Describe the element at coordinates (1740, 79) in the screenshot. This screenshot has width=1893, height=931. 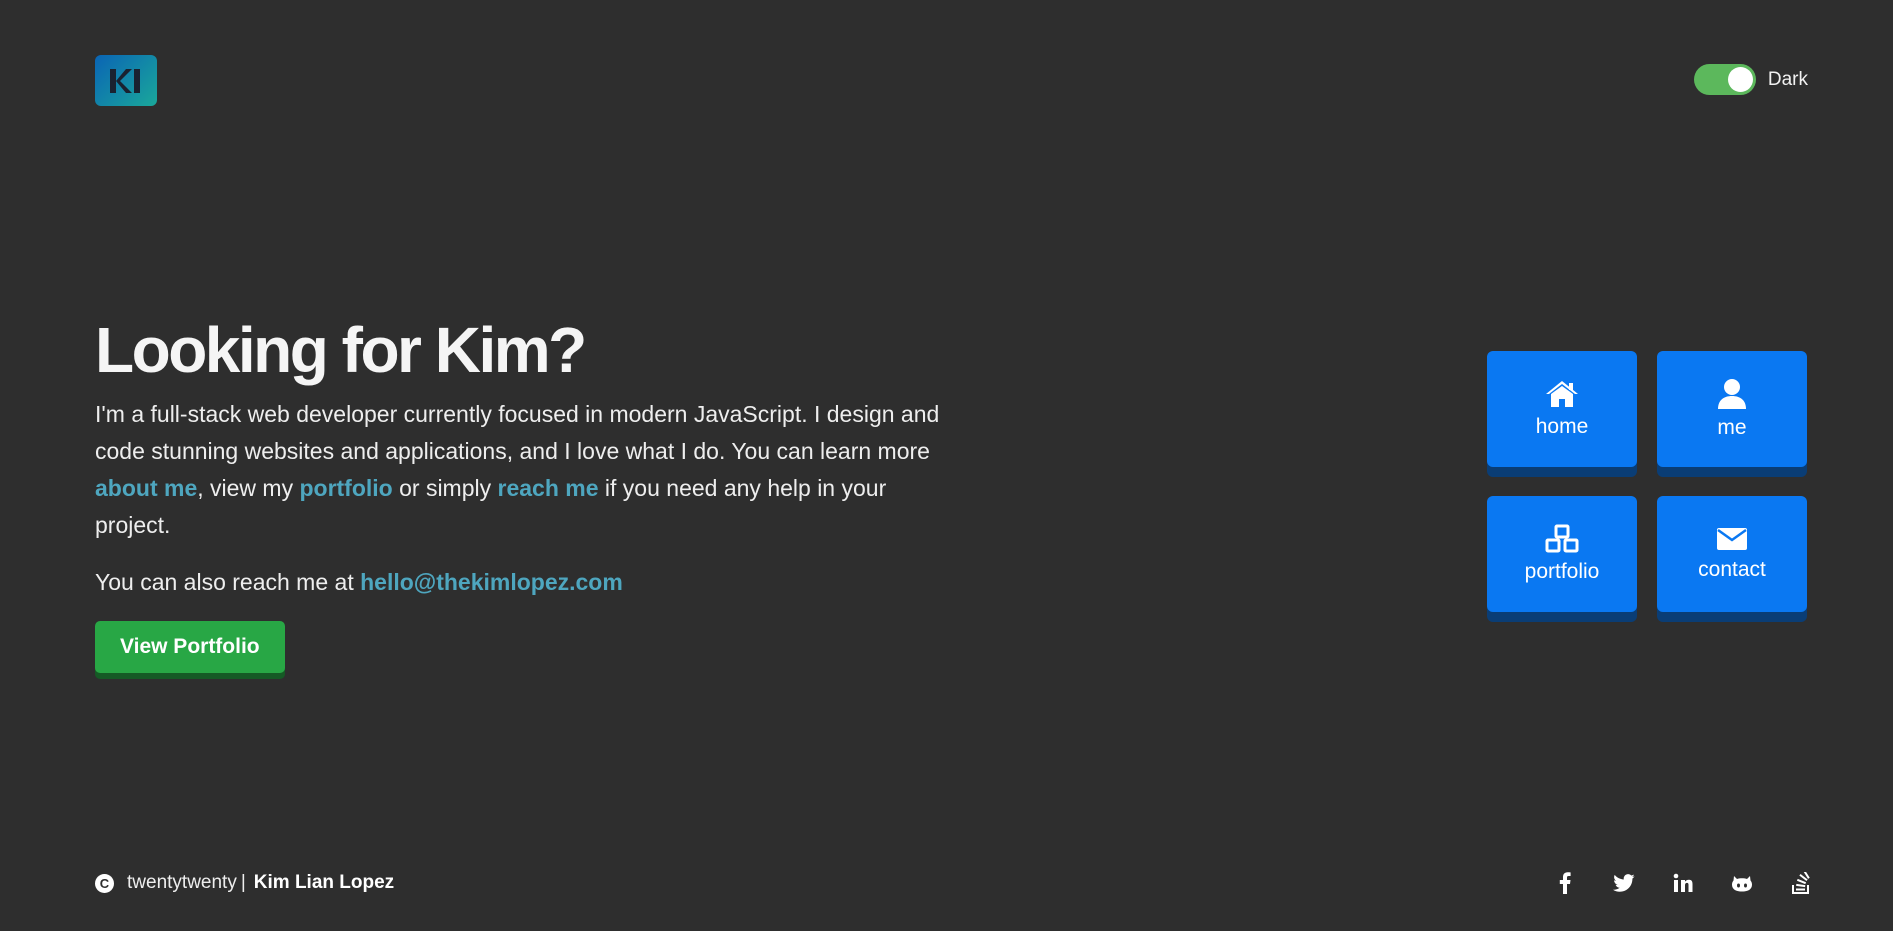
I see `switch-knob` at that location.